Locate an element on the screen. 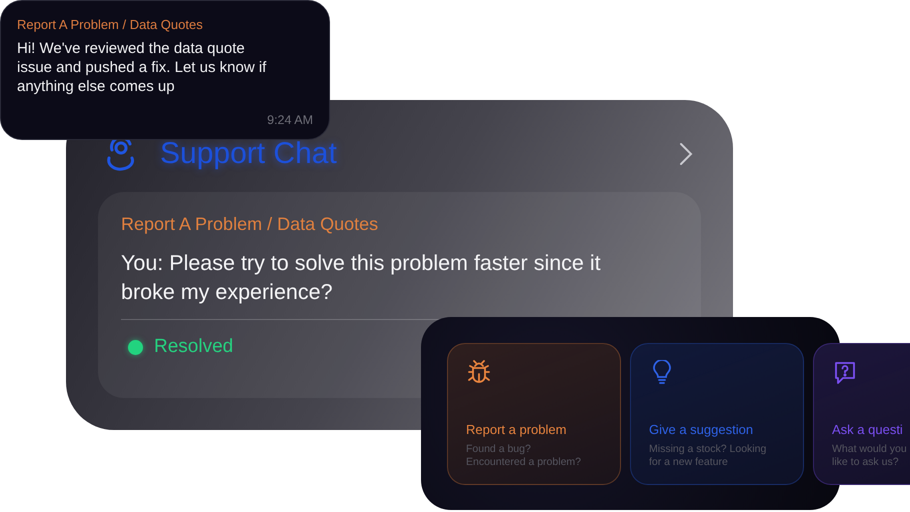 This screenshot has width=910, height=512. option-title: Give a suggestion is located at coordinates (701, 429).